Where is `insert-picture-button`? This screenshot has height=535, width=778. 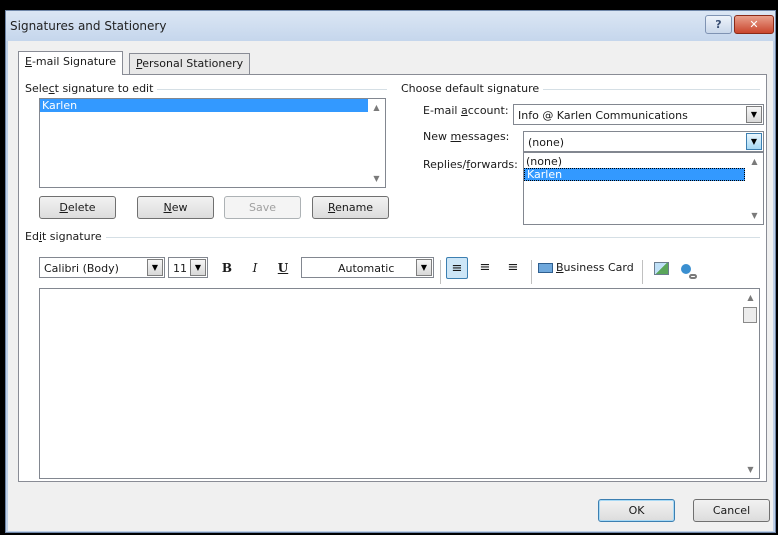 insert-picture-button is located at coordinates (661, 268).